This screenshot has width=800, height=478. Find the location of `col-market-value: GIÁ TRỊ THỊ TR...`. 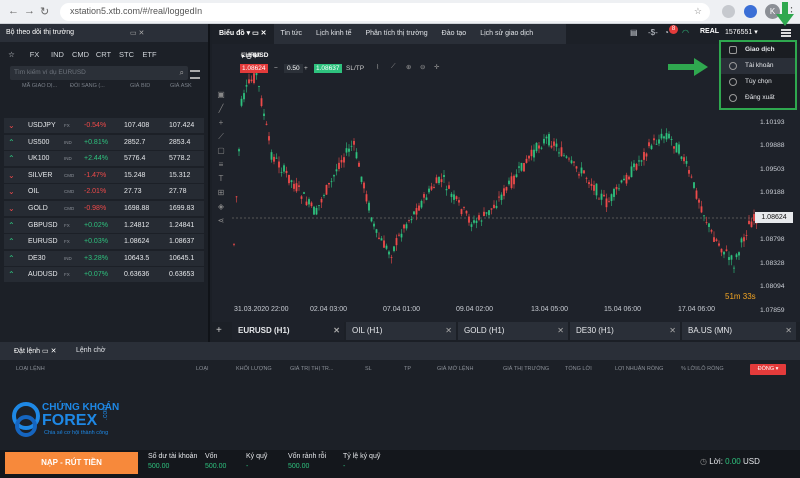

col-market-value: GIÁ TRỊ THỊ TR... is located at coordinates (311, 369).